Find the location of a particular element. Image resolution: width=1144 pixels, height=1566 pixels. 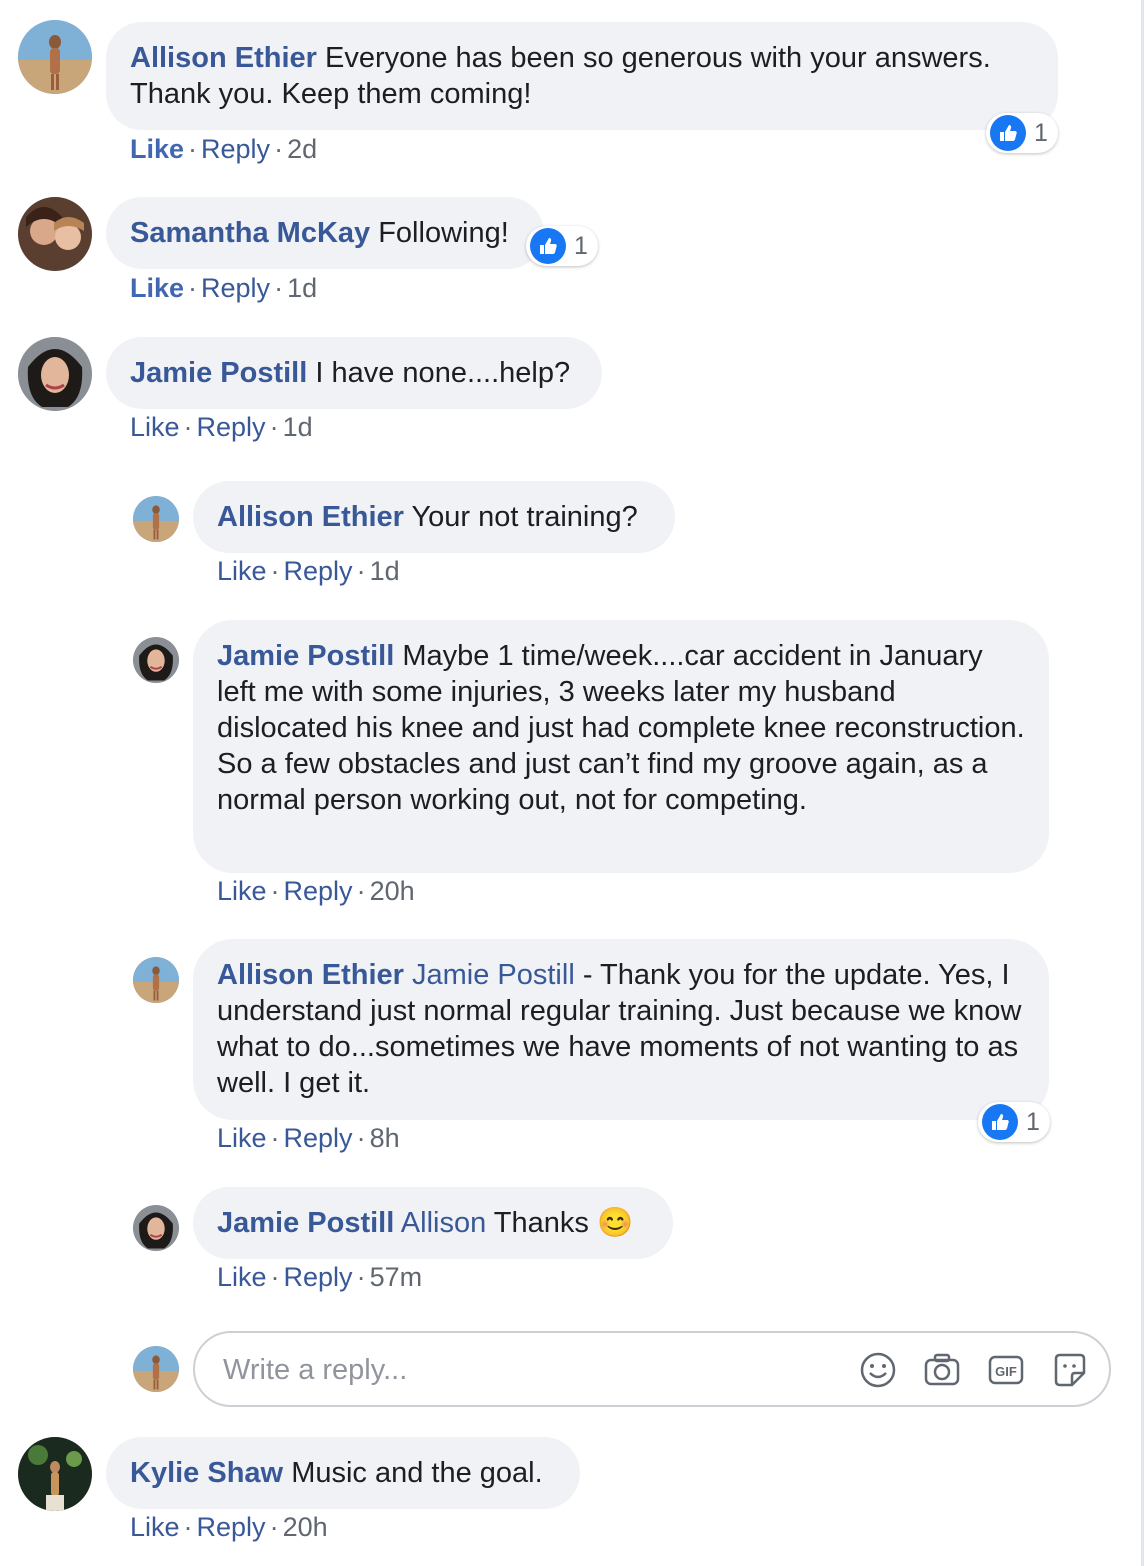

author-name: Kylie Shaw is located at coordinates (206, 1473).